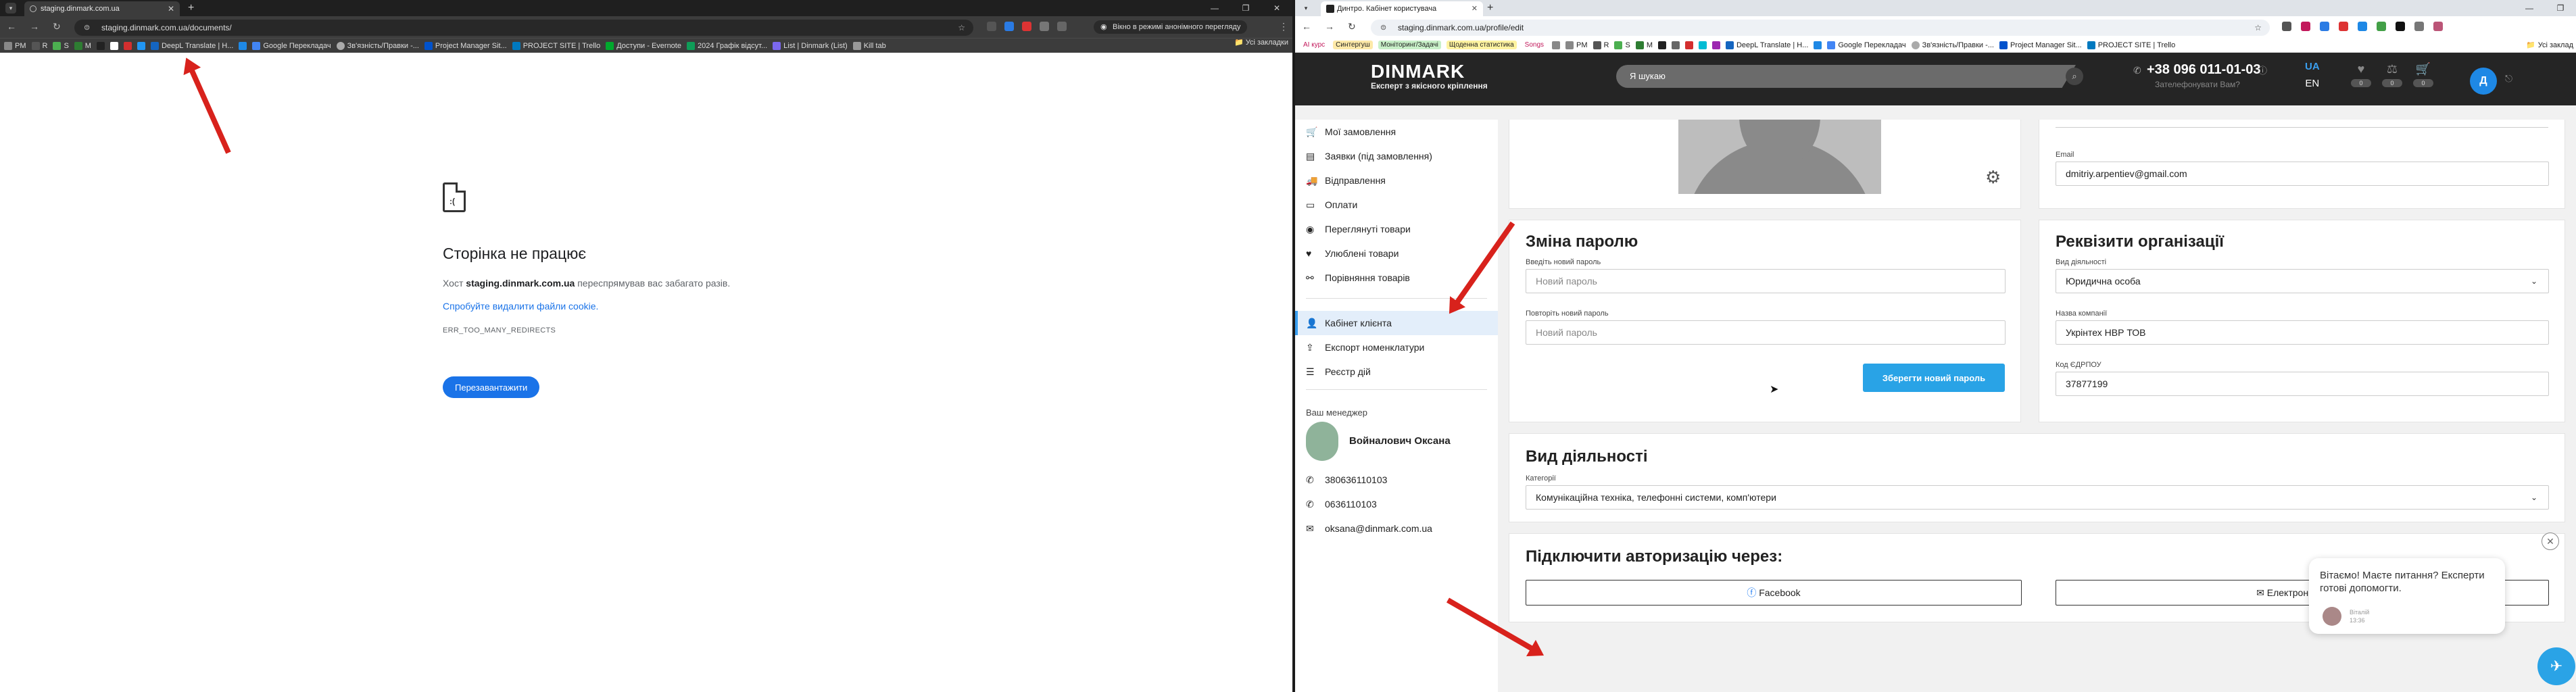 The height and width of the screenshot is (692, 2576). What do you see at coordinates (810, 45) in the screenshot?
I see `bookmark-item: List | Dinmark (List)` at bounding box center [810, 45].